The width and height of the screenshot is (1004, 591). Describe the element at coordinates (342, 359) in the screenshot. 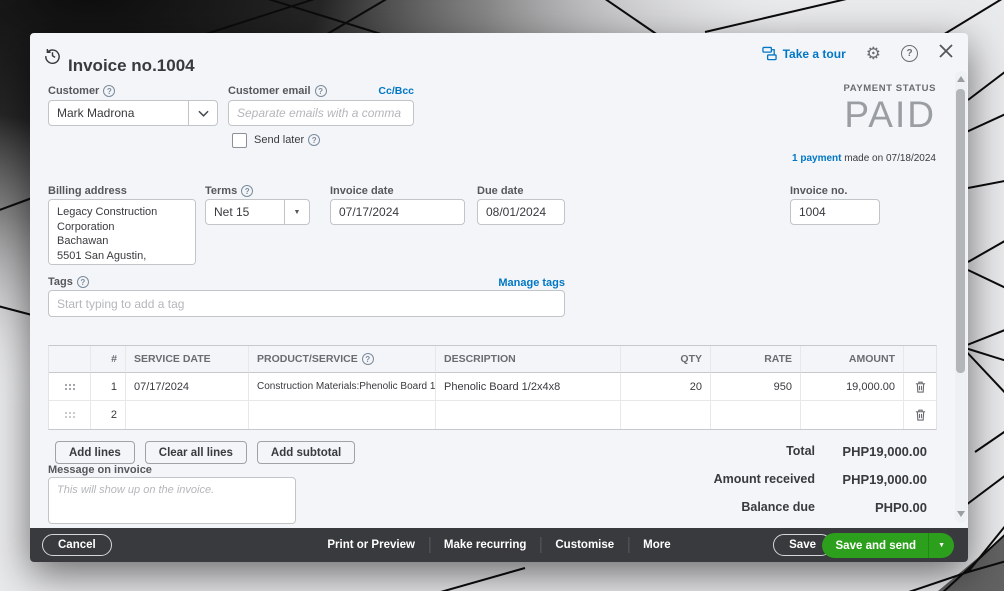

I see `col-header-product: PRODUCT/SERVICE?` at that location.